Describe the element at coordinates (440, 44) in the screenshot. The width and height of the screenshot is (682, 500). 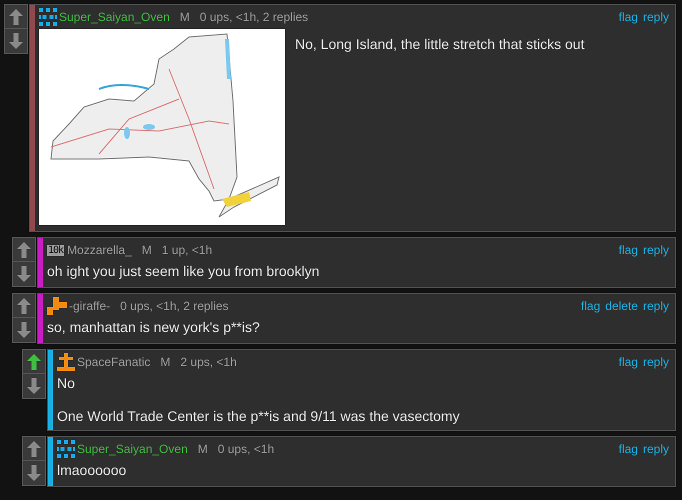
I see `comment-text: No, Long Island, the little stretch that sticks out` at that location.